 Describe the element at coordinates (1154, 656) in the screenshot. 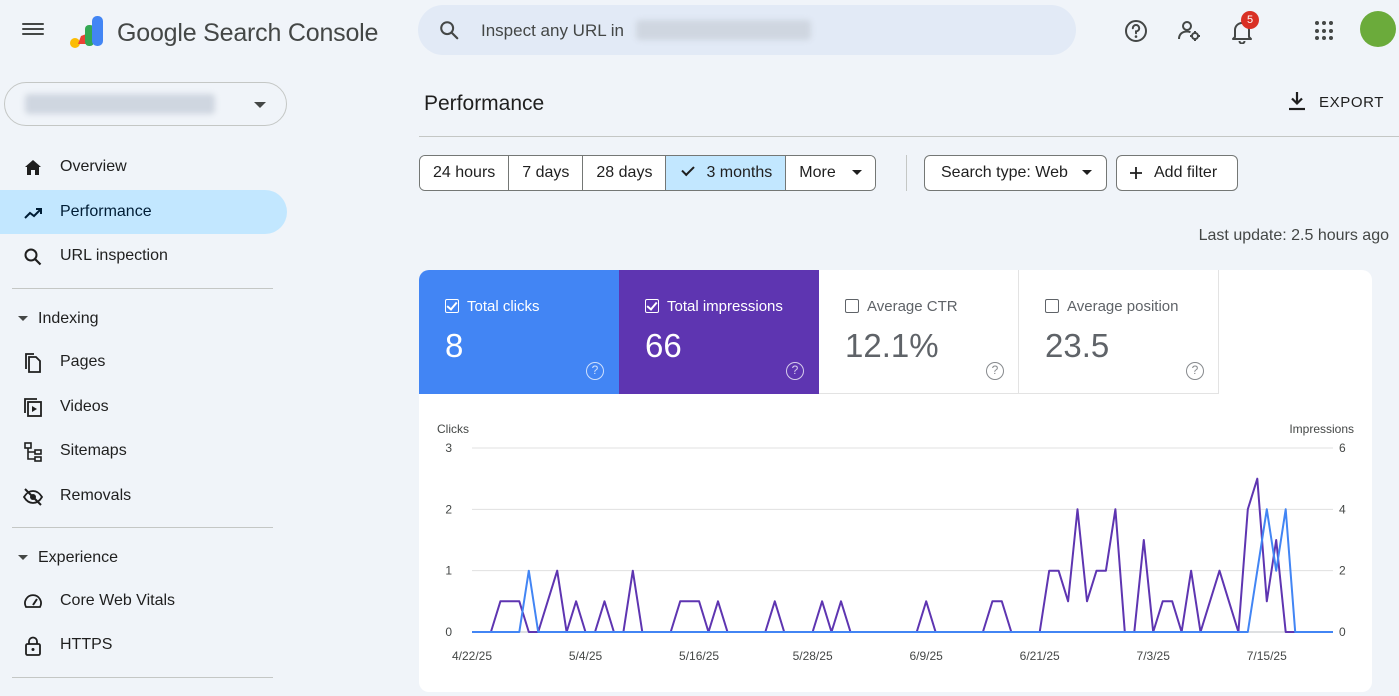

I see `x-tick-label: 7/3/25` at that location.